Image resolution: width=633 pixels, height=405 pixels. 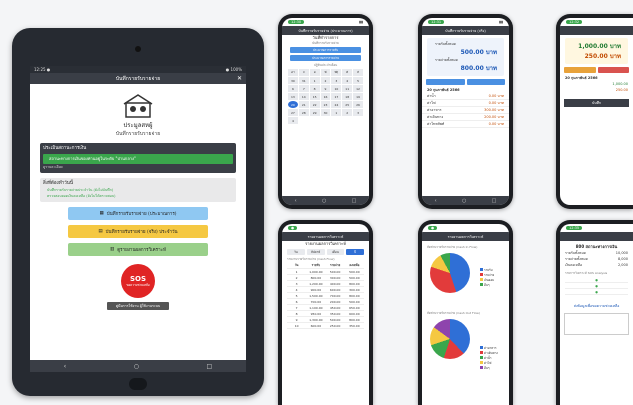 I want to click on table-row: 10 600.00 250.00 350.00, so click(x=325, y=326).